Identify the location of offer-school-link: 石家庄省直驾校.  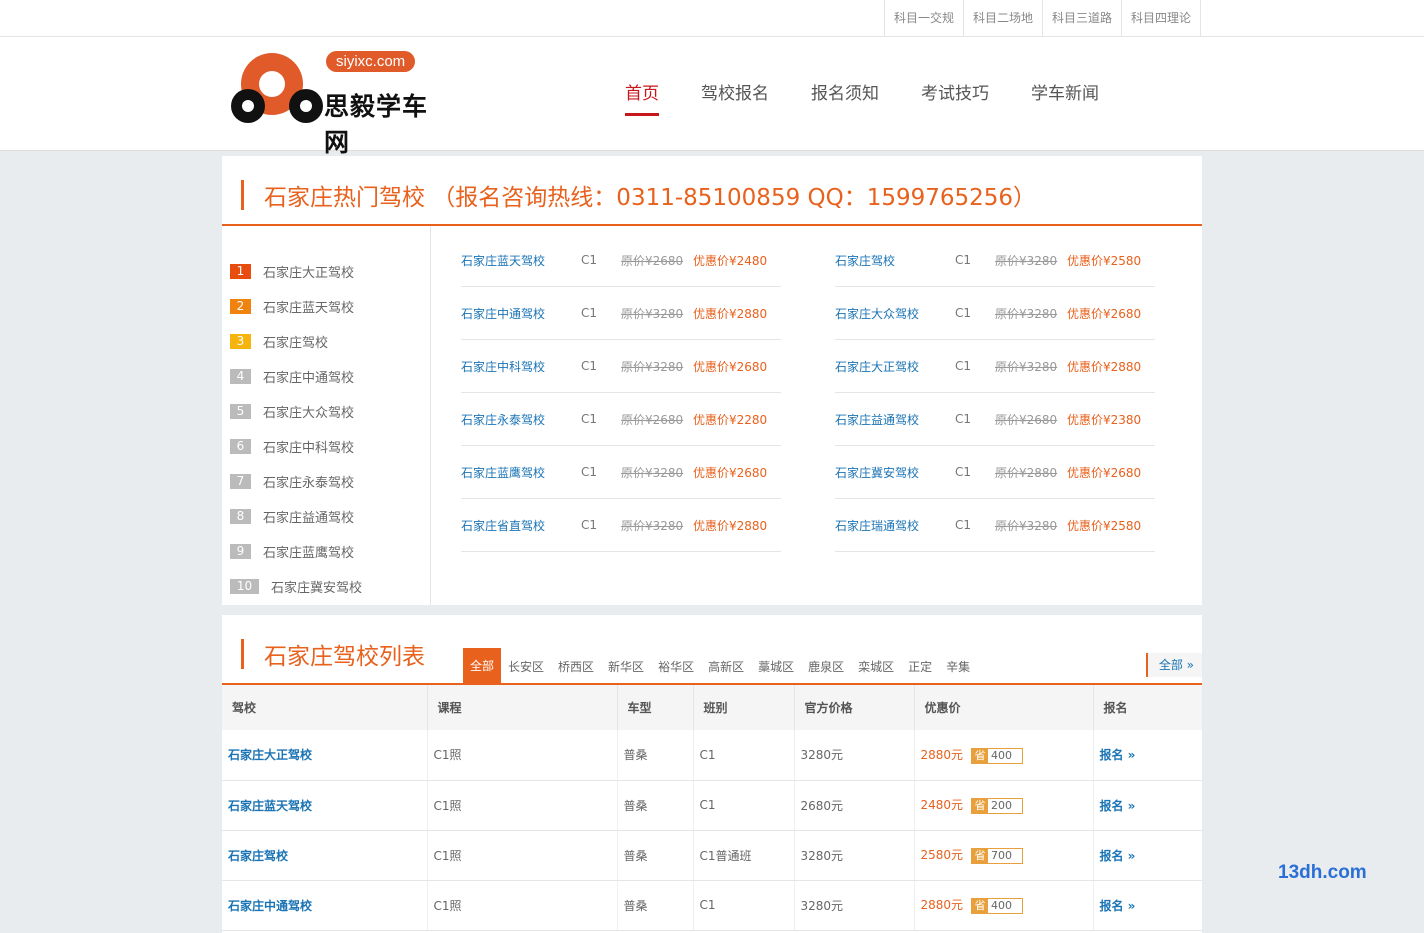
(521, 525).